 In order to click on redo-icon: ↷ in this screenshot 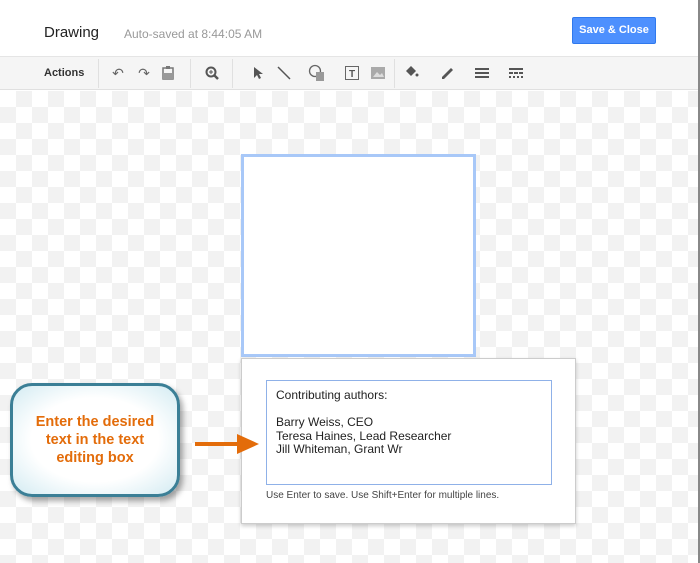, I will do `click(144, 73)`.